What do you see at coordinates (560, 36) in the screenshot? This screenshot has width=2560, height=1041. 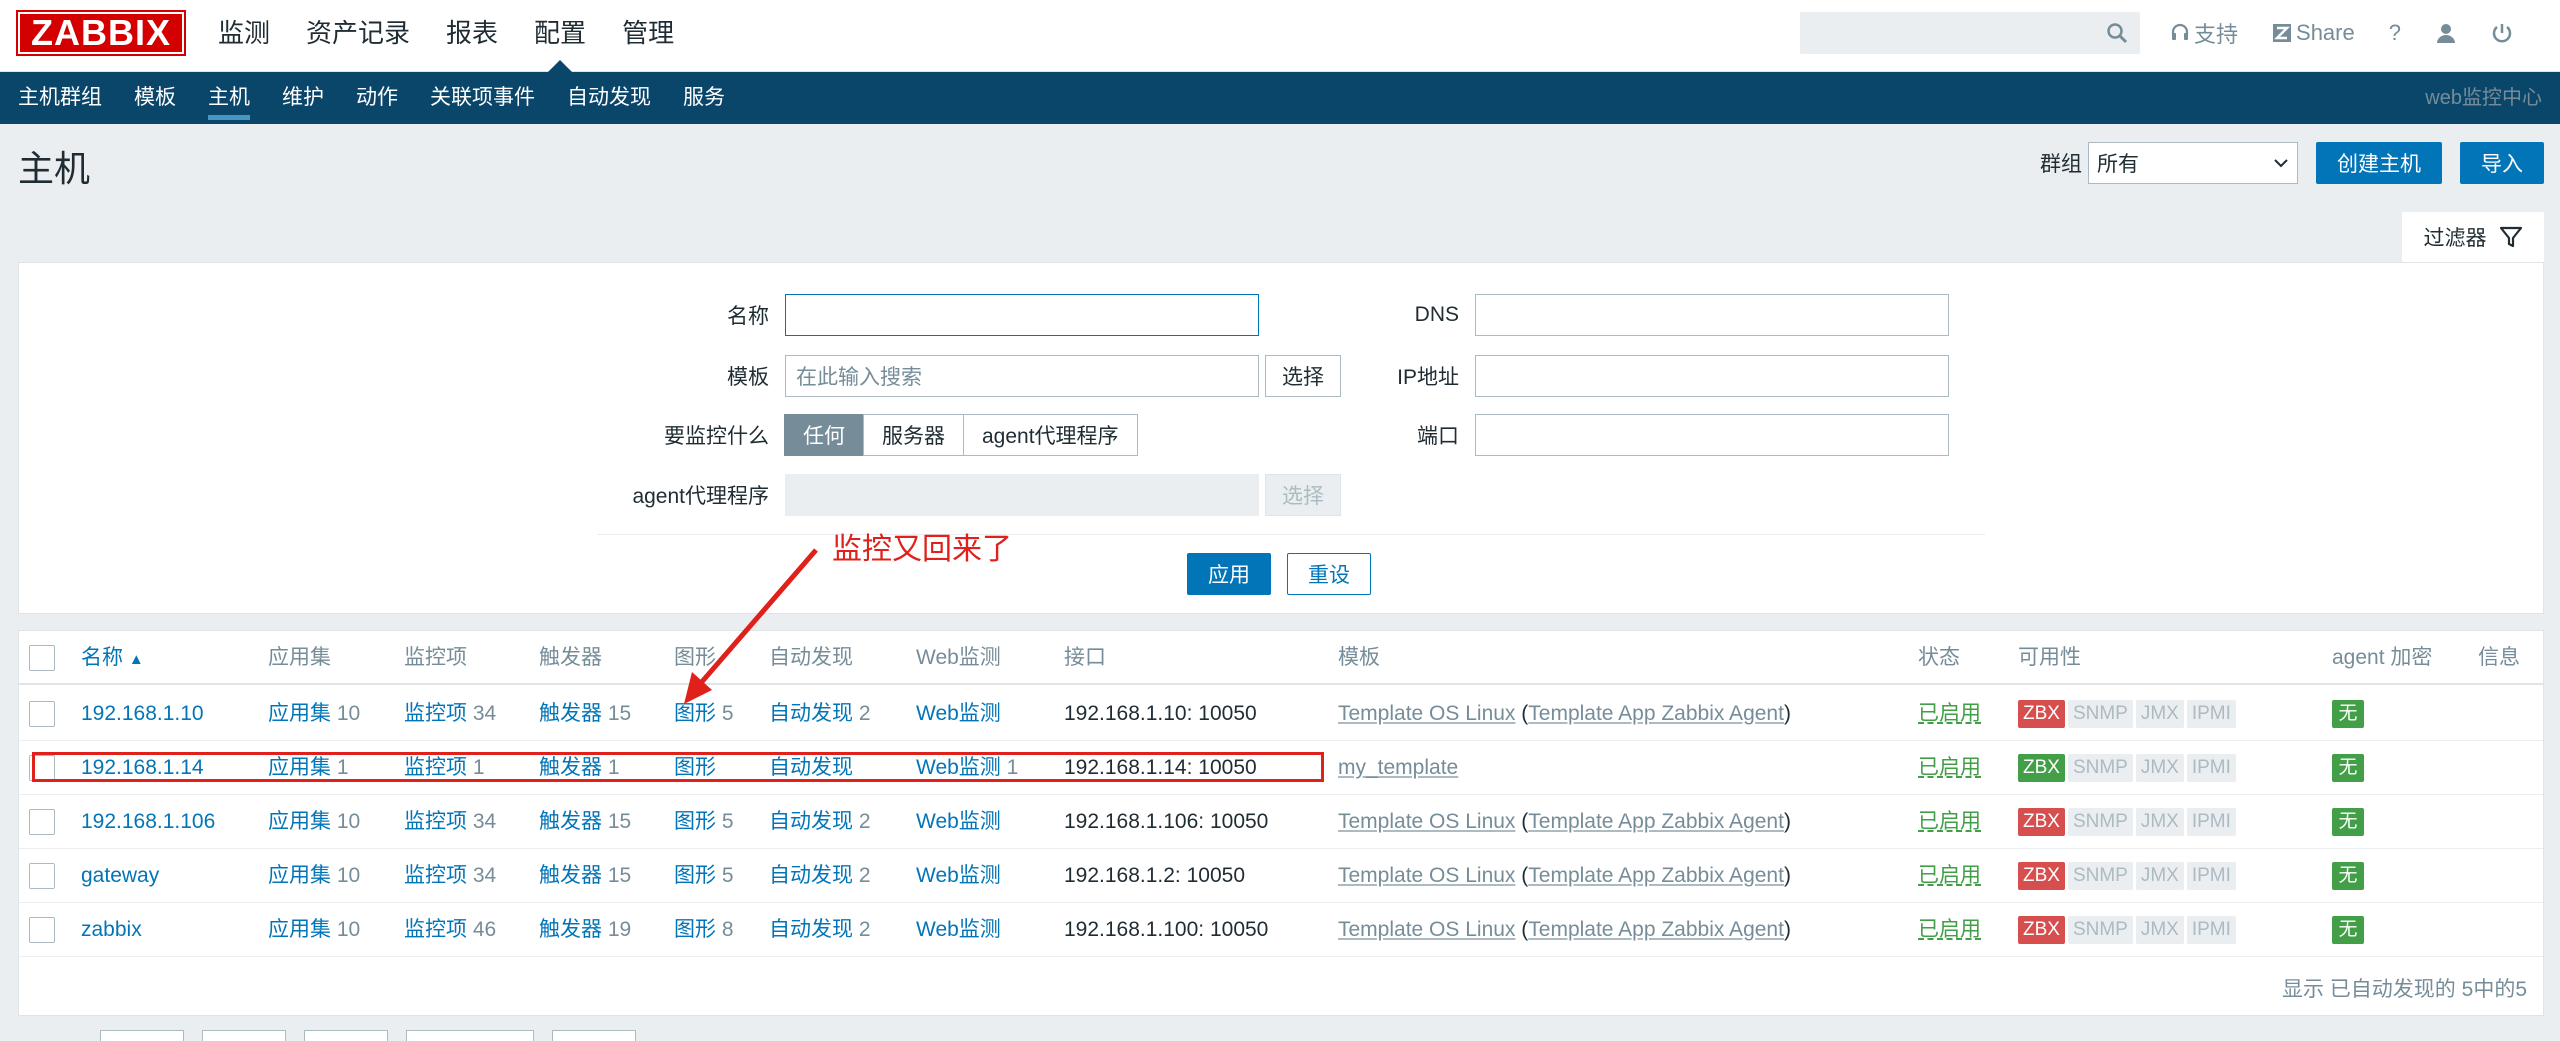 I see `menu-configuration: 配置` at bounding box center [560, 36].